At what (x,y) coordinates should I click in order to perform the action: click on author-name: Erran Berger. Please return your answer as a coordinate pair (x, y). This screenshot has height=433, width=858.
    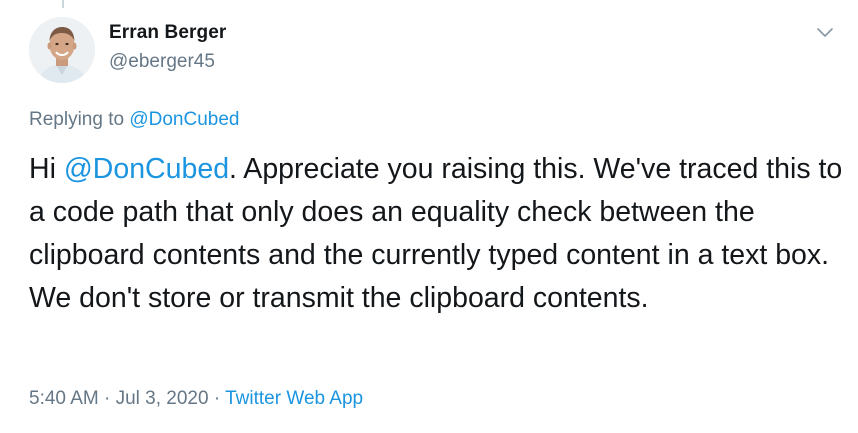
    Looking at the image, I should click on (167, 33).